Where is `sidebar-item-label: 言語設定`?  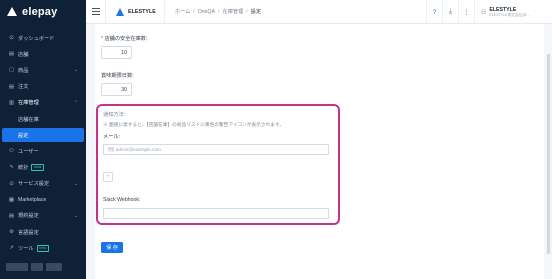 sidebar-item-label: 言語設定 is located at coordinates (28, 232).